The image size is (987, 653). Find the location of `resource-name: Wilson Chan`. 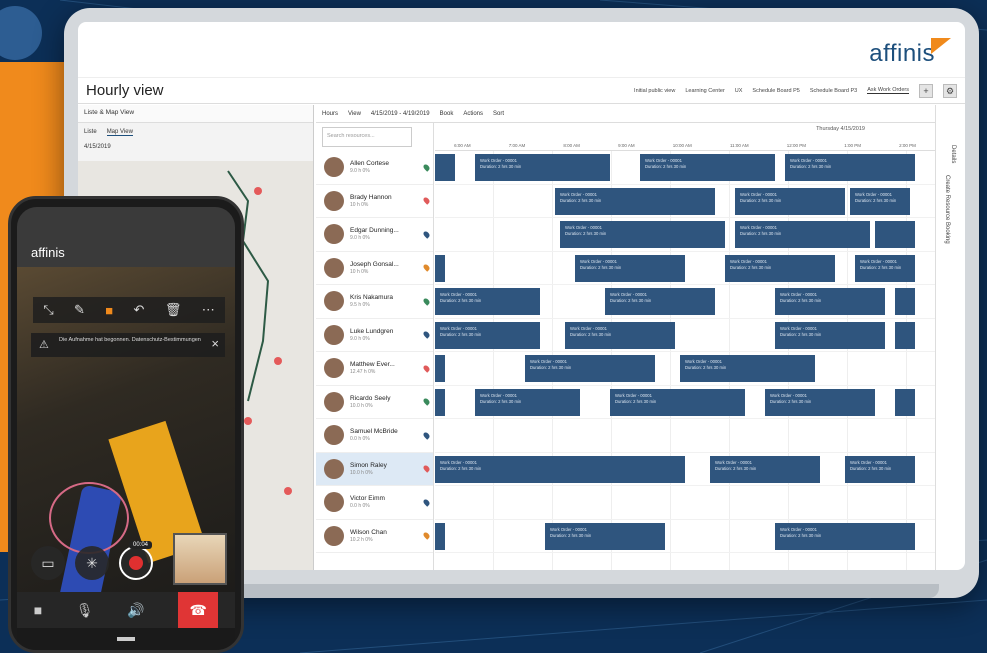

resource-name: Wilson Chan is located at coordinates (368, 532).